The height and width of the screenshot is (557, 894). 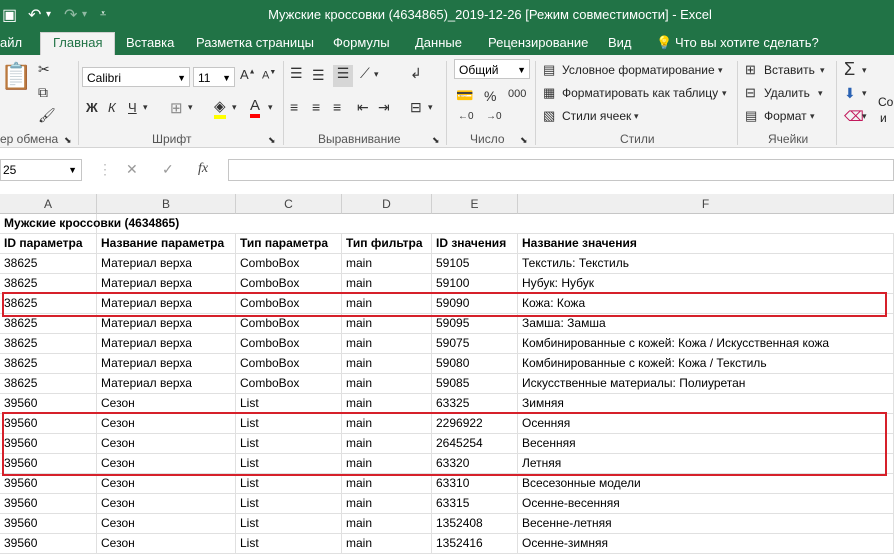 What do you see at coordinates (166, 243) in the screenshot?
I see `header-cell: Название параметра` at bounding box center [166, 243].